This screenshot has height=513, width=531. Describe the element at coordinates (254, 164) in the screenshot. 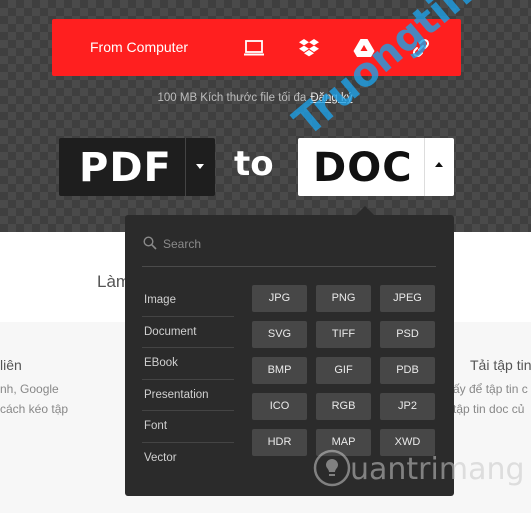

I see `to-label: to` at that location.